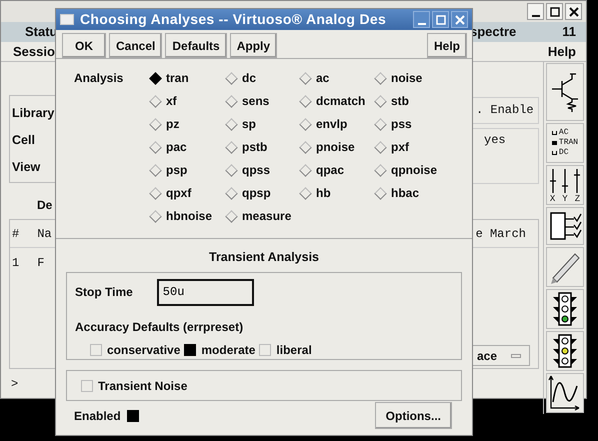 The height and width of the screenshot is (441, 598). What do you see at coordinates (446, 45) in the screenshot?
I see `help-button: Help` at bounding box center [446, 45].